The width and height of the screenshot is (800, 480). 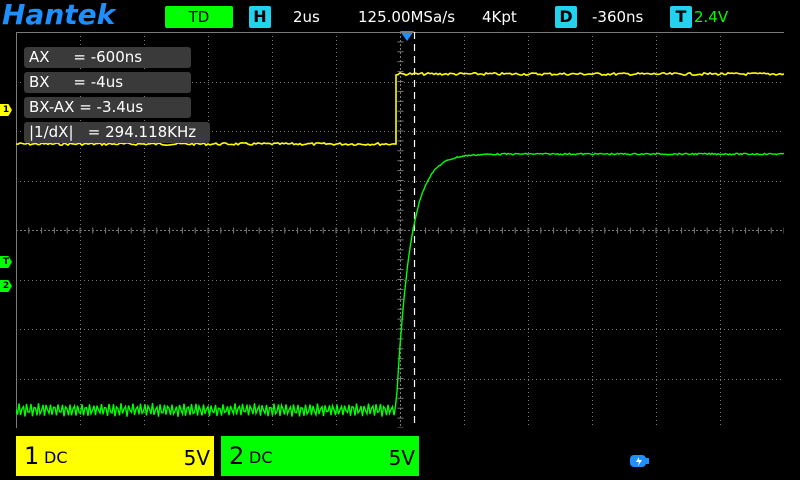 I want to click on trigger-level-value: 2.4V, so click(x=711, y=17).